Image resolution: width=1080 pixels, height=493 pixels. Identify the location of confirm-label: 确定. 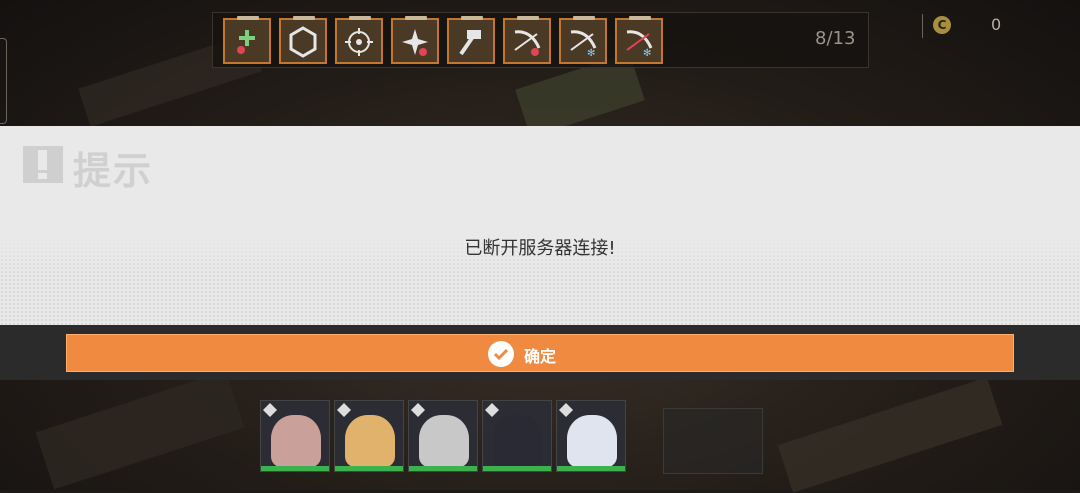
(540, 356).